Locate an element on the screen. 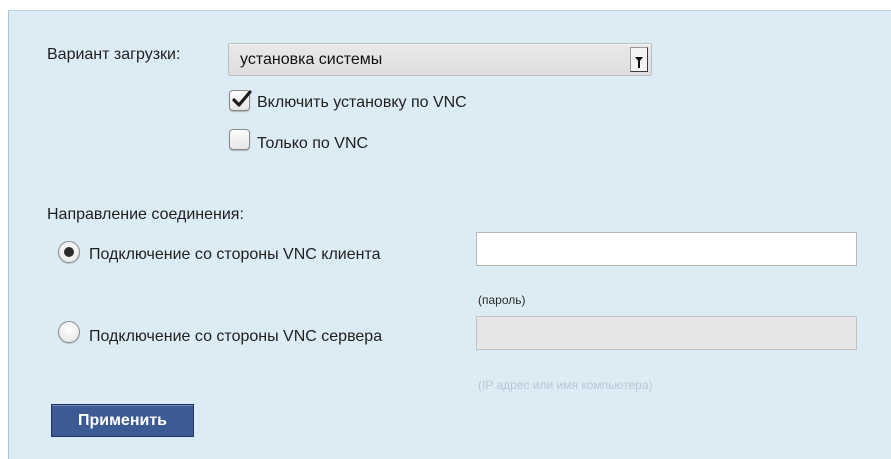  boot-variant-label: Вариант загрузки: is located at coordinates (114, 54).